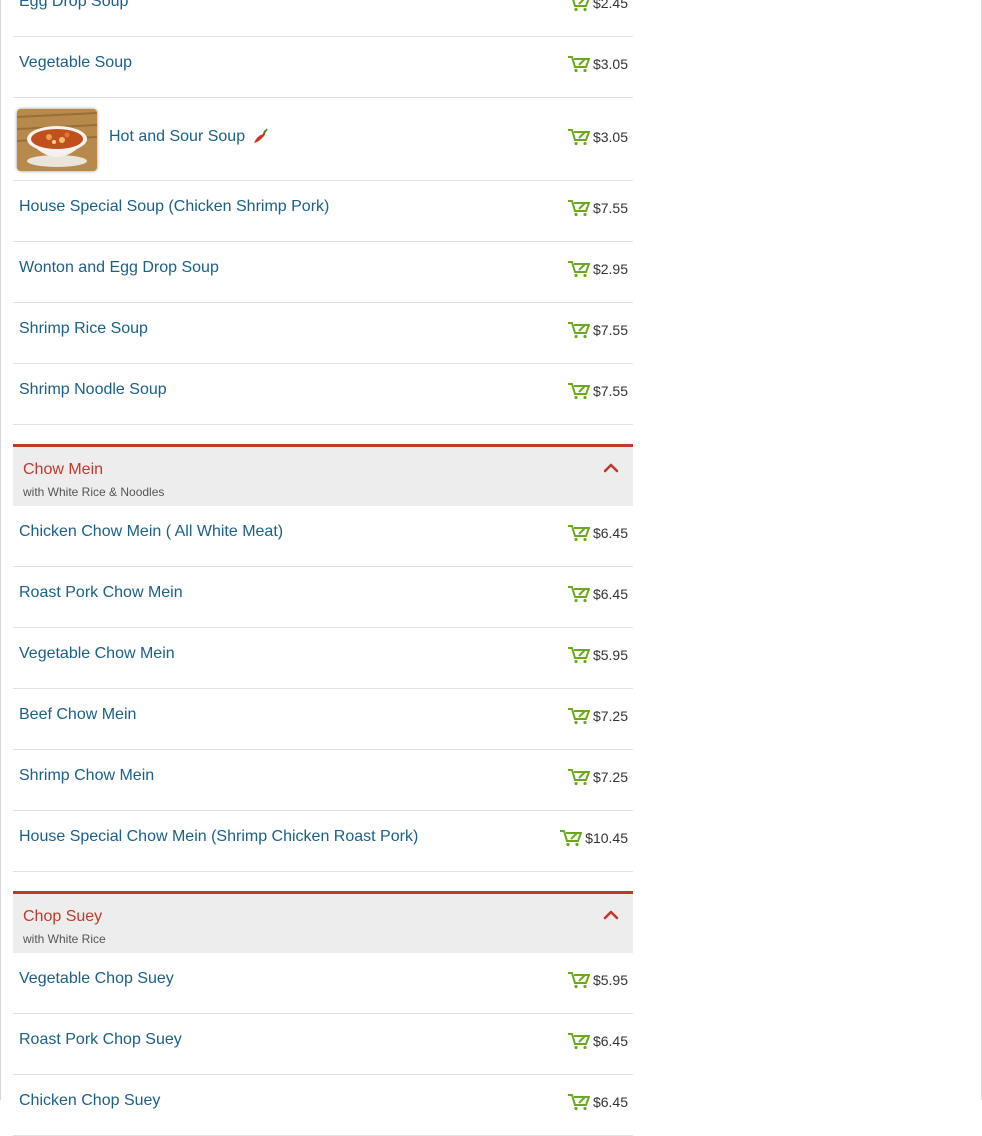 The height and width of the screenshot is (1136, 982). What do you see at coordinates (323, 333) in the screenshot?
I see `menu-item: Shrimp Rice Soup $7.55` at bounding box center [323, 333].